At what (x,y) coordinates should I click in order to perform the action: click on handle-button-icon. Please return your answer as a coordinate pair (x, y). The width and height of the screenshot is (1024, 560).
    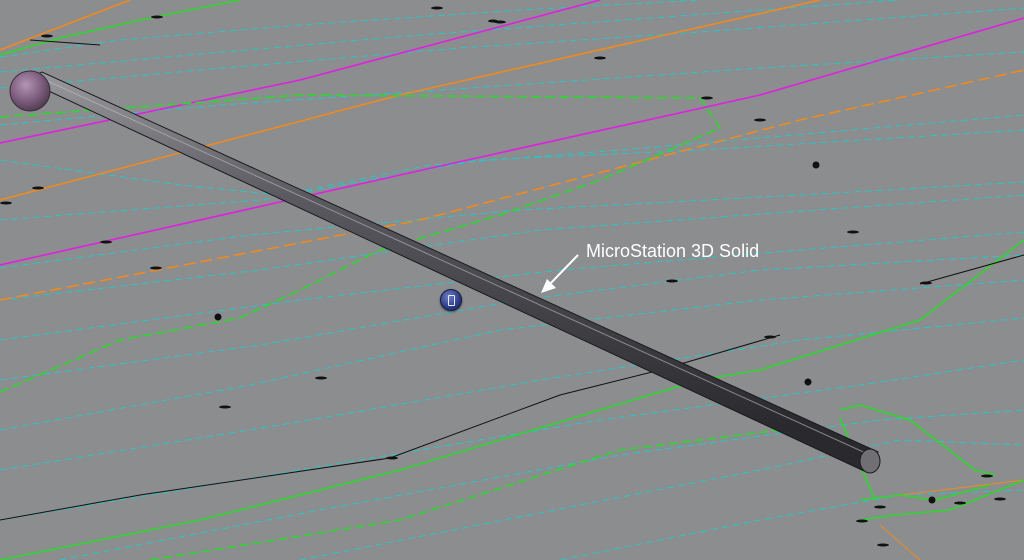
    Looking at the image, I should click on (451, 300).